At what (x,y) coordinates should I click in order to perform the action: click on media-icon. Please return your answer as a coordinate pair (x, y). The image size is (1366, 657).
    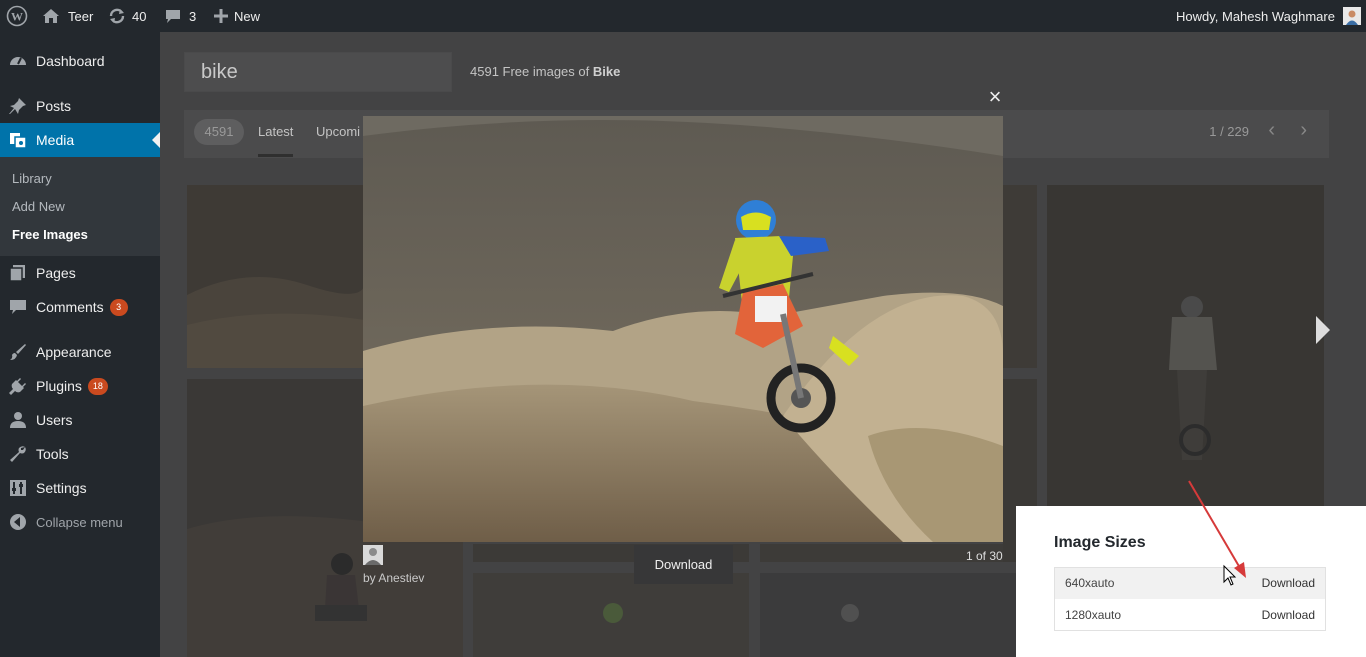
    Looking at the image, I should click on (18, 140).